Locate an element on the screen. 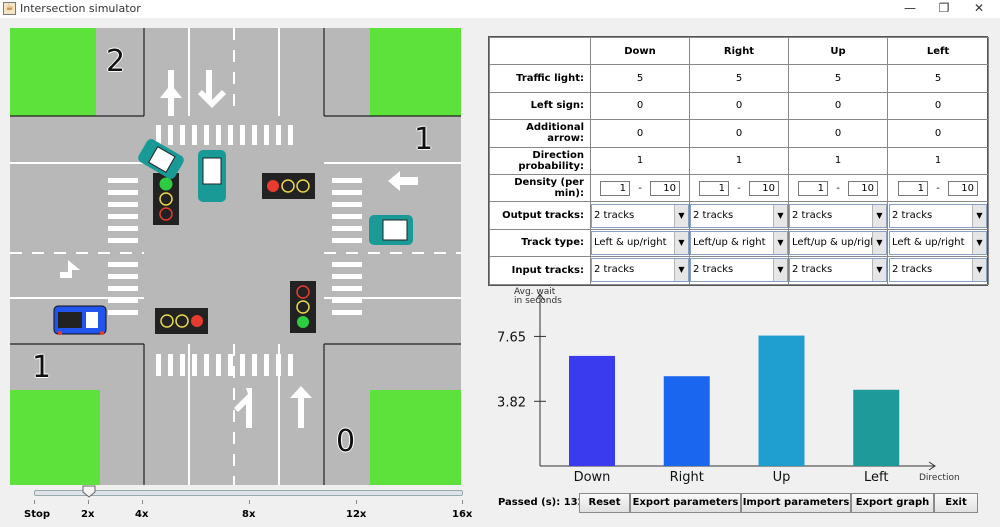 This screenshot has width=1000, height=527. direction-probability-label: Direction probability: is located at coordinates (540, 160).